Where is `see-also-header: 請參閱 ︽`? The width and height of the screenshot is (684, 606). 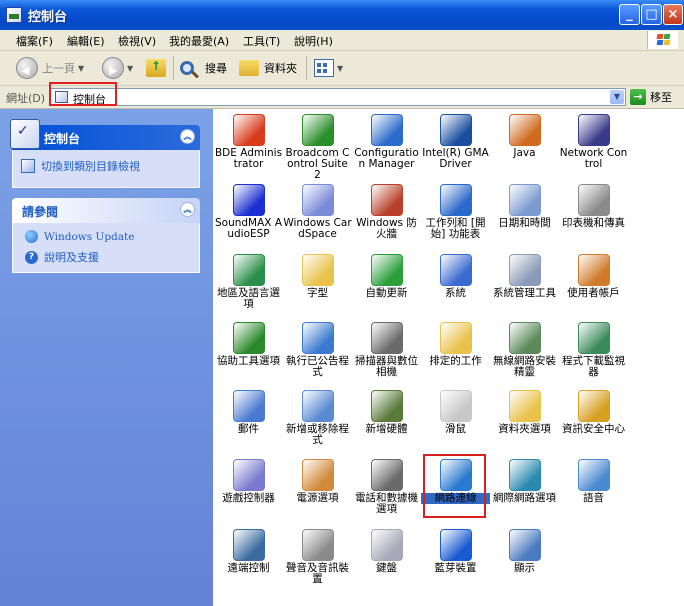 see-also-header: 請參閱 ︽ is located at coordinates (106, 210).